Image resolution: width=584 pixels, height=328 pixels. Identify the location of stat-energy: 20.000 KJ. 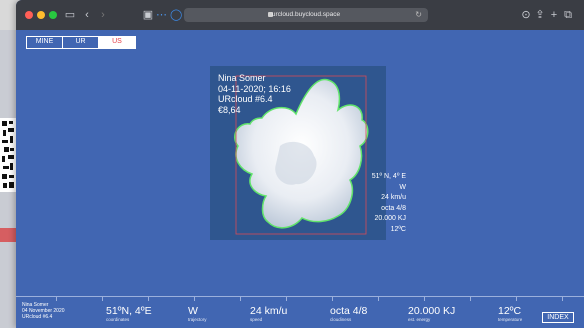
(390, 219).